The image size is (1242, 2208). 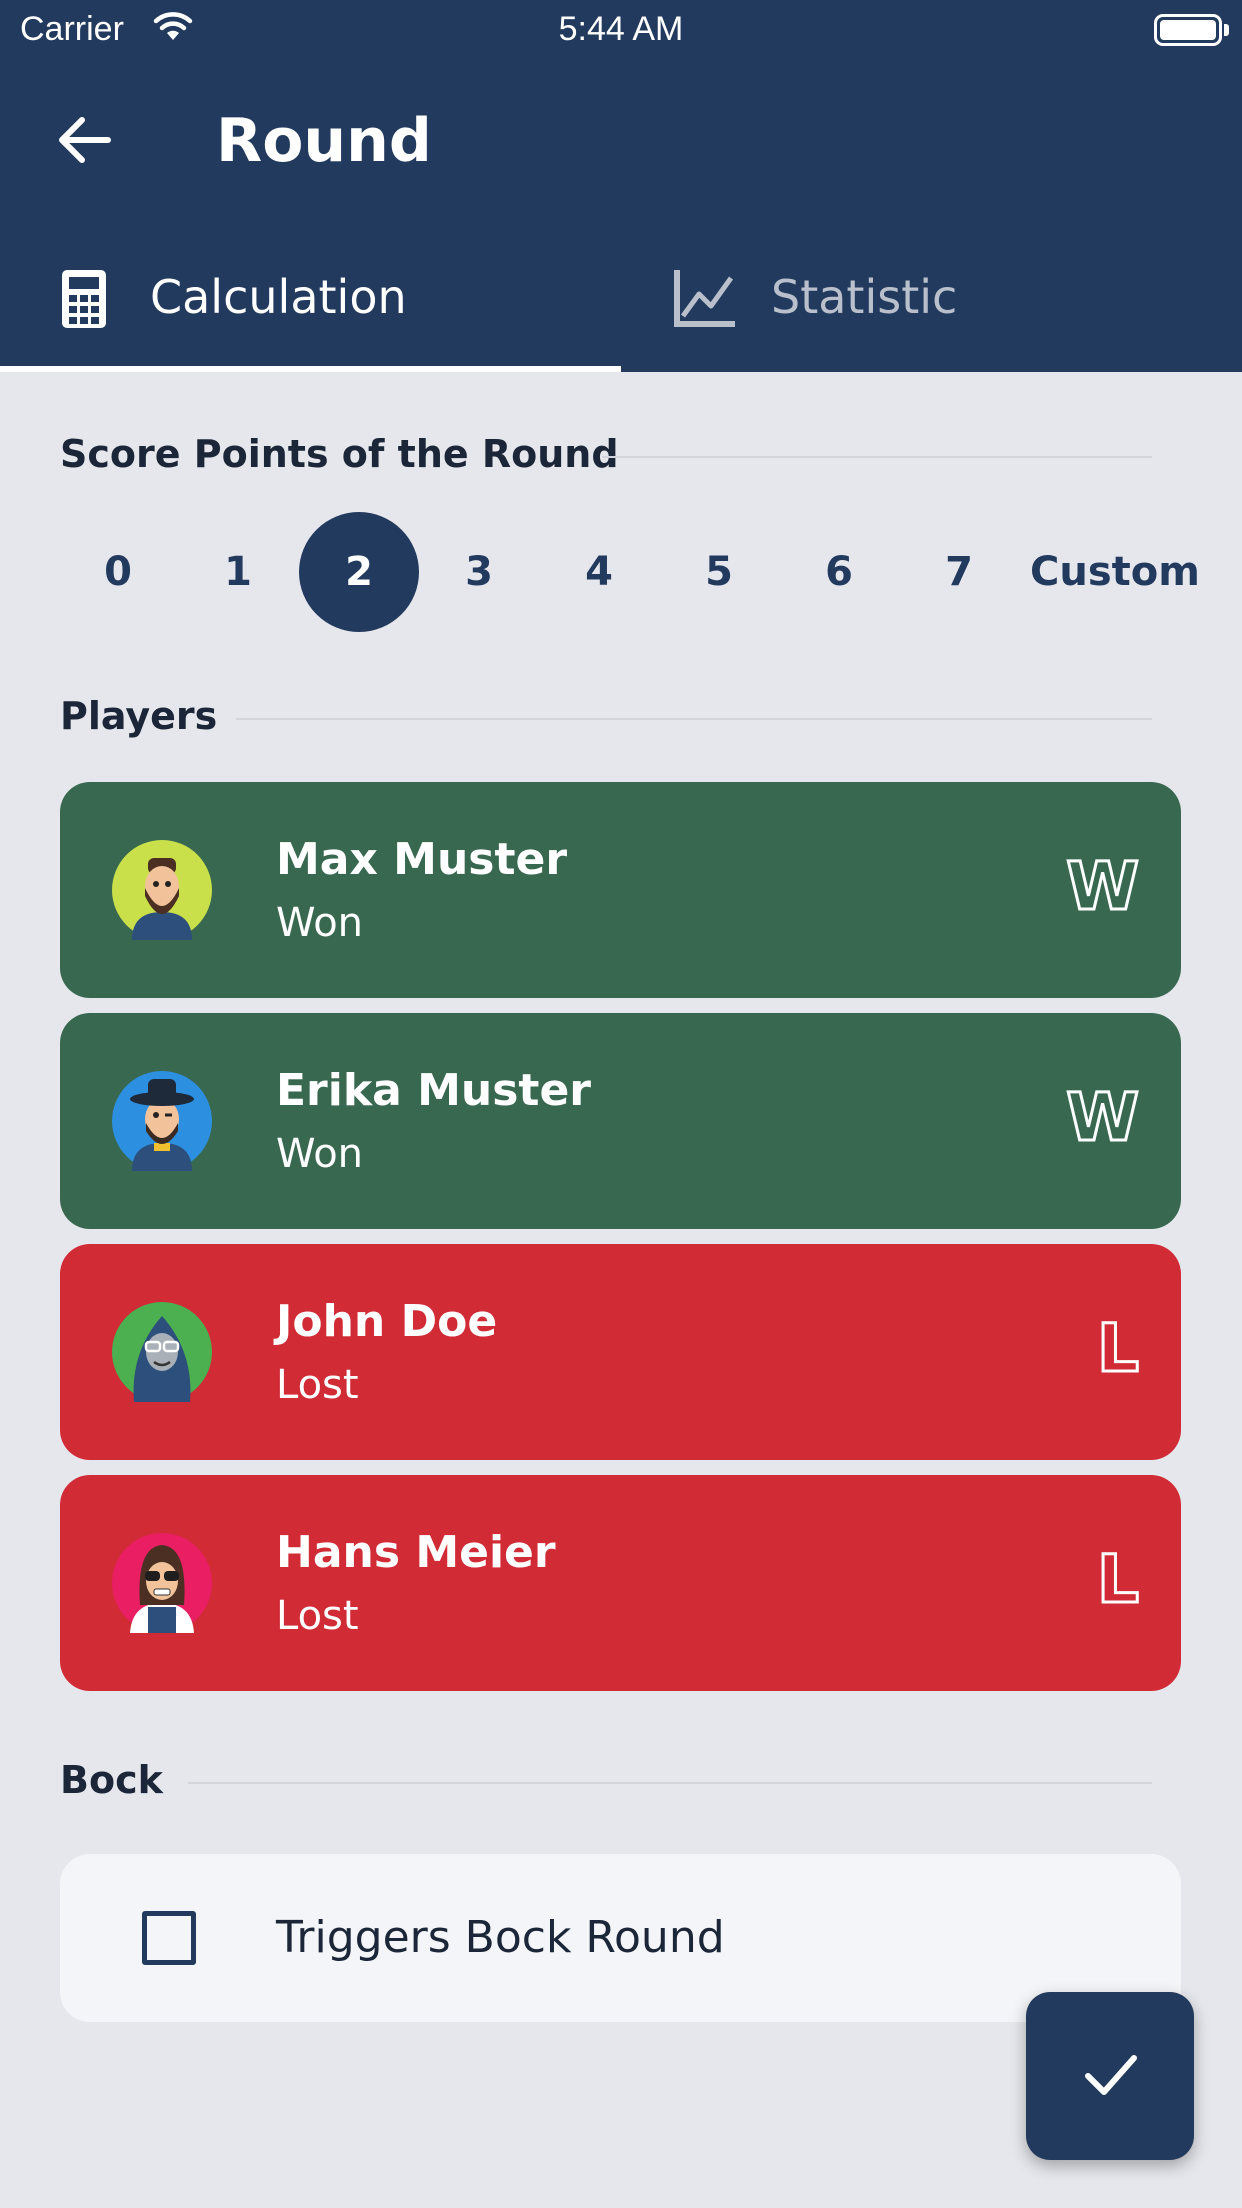 What do you see at coordinates (359, 572) in the screenshot?
I see `score-option-2: 2` at bounding box center [359, 572].